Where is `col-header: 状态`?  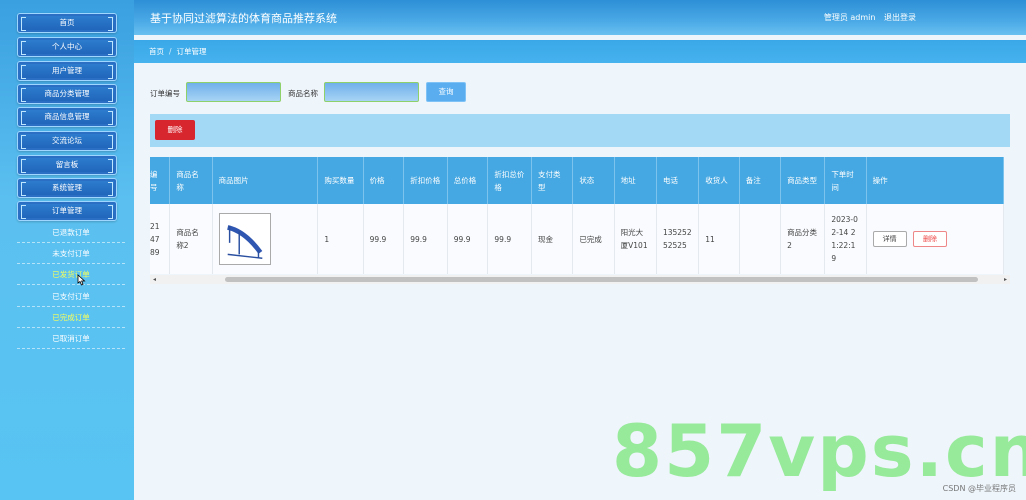 col-header: 状态 is located at coordinates (593, 180).